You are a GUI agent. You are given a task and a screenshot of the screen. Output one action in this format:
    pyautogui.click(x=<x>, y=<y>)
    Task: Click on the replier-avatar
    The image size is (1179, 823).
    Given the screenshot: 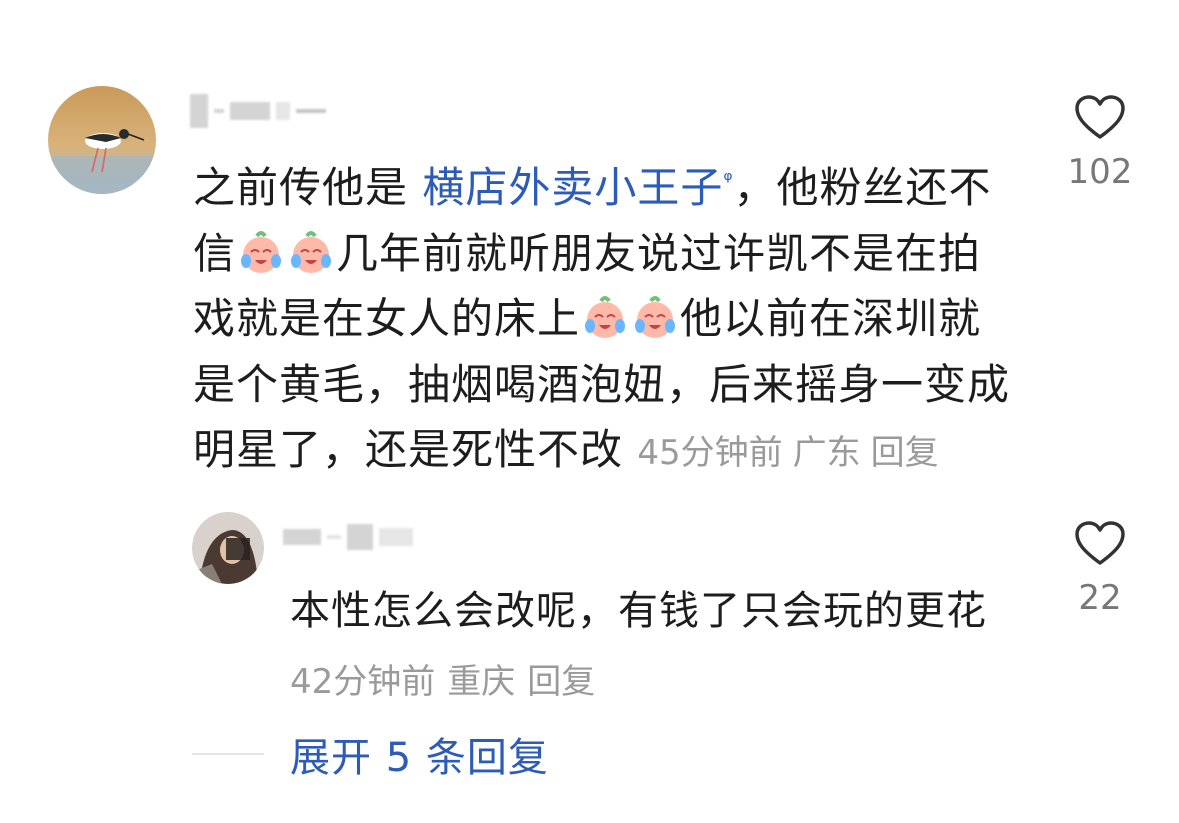 What is the action you would take?
    pyautogui.click(x=228, y=548)
    